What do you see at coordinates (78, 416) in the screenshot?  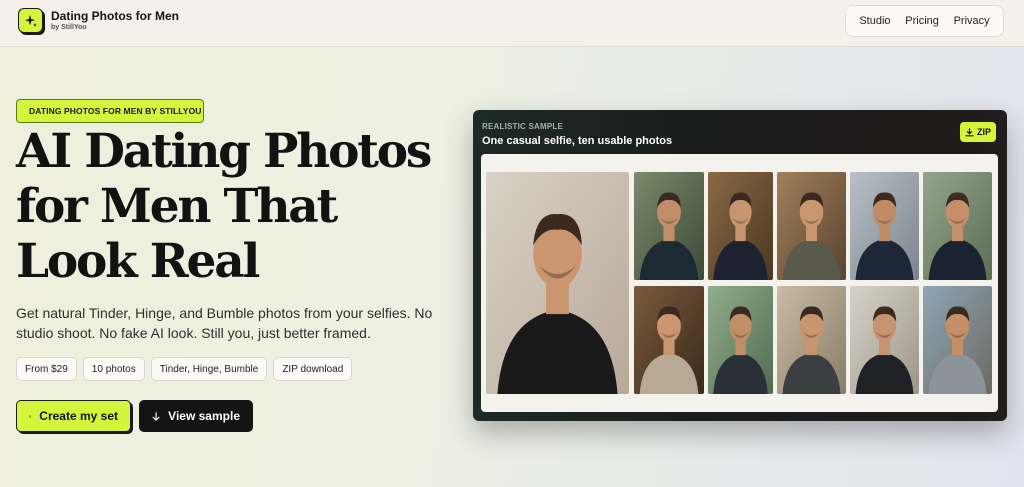 I see `create-my-set-label: Create my set` at bounding box center [78, 416].